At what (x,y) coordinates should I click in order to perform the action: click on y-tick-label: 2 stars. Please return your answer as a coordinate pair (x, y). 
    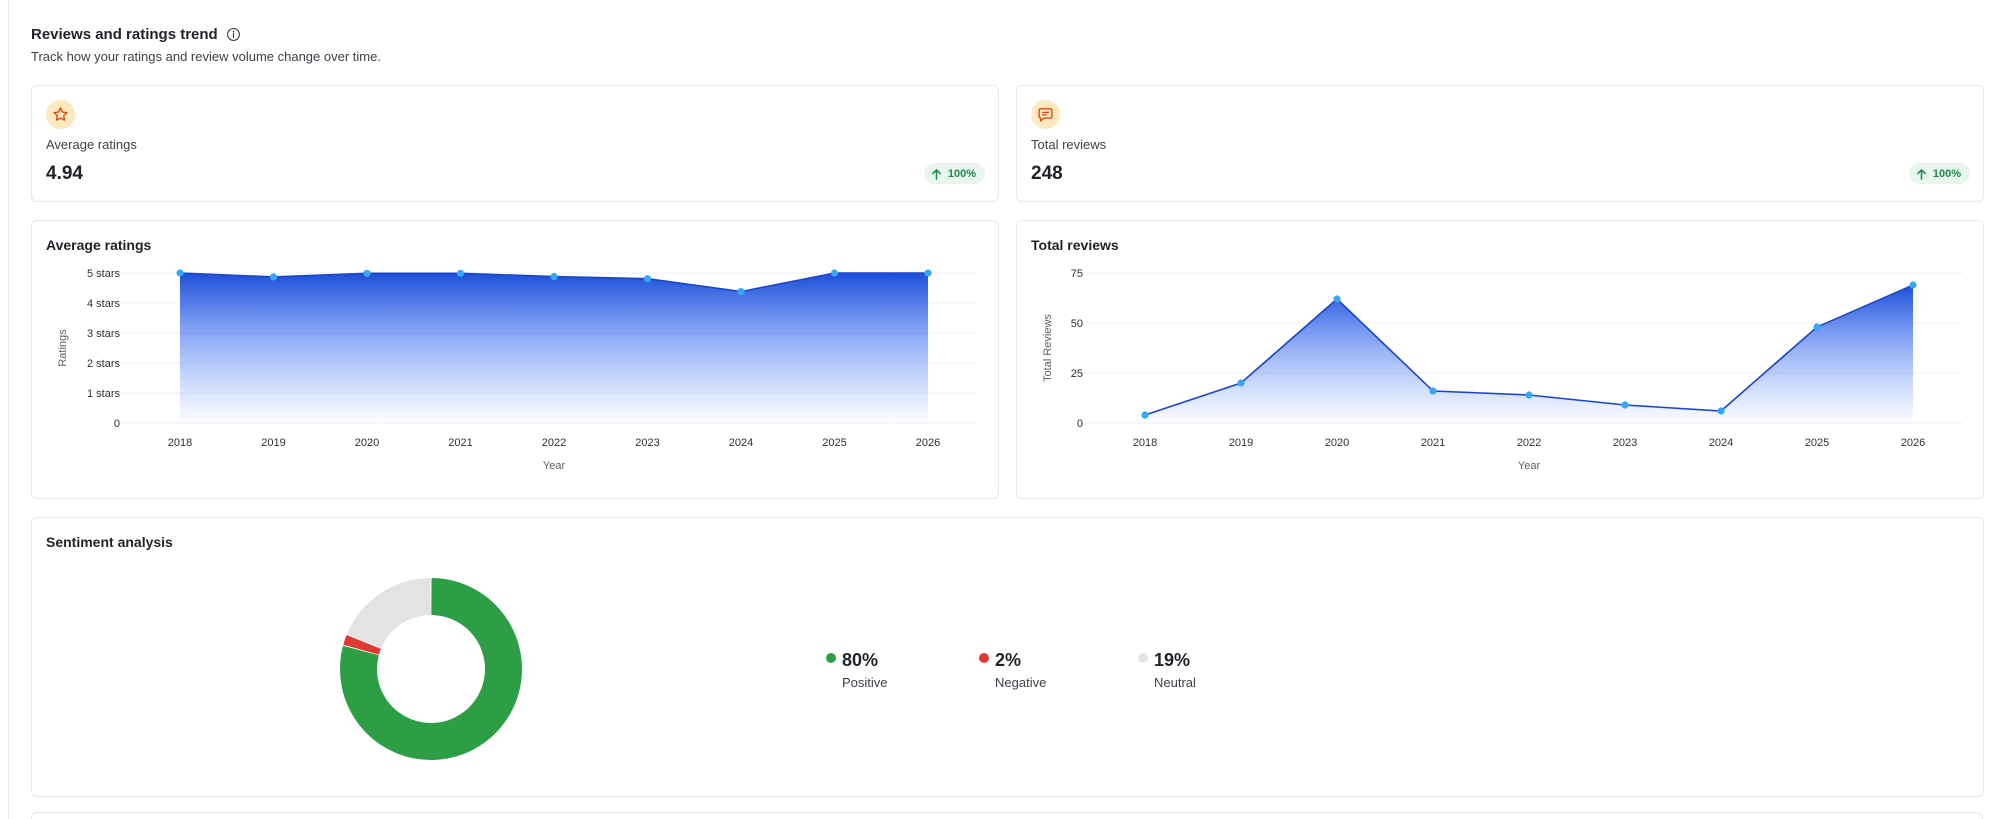
    Looking at the image, I should click on (104, 364).